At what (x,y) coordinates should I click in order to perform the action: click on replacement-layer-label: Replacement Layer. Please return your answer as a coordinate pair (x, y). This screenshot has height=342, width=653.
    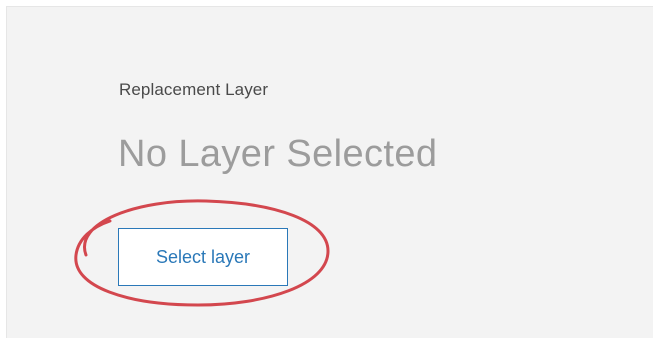
    Looking at the image, I should click on (194, 89).